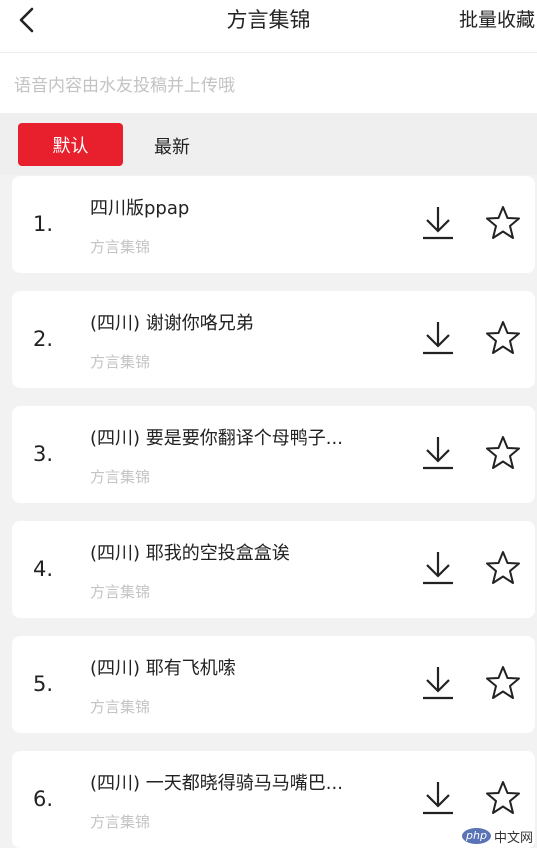  What do you see at coordinates (268, 83) in the screenshot?
I see `notice-banner: 语音内容由水友投稿并上传哦` at bounding box center [268, 83].